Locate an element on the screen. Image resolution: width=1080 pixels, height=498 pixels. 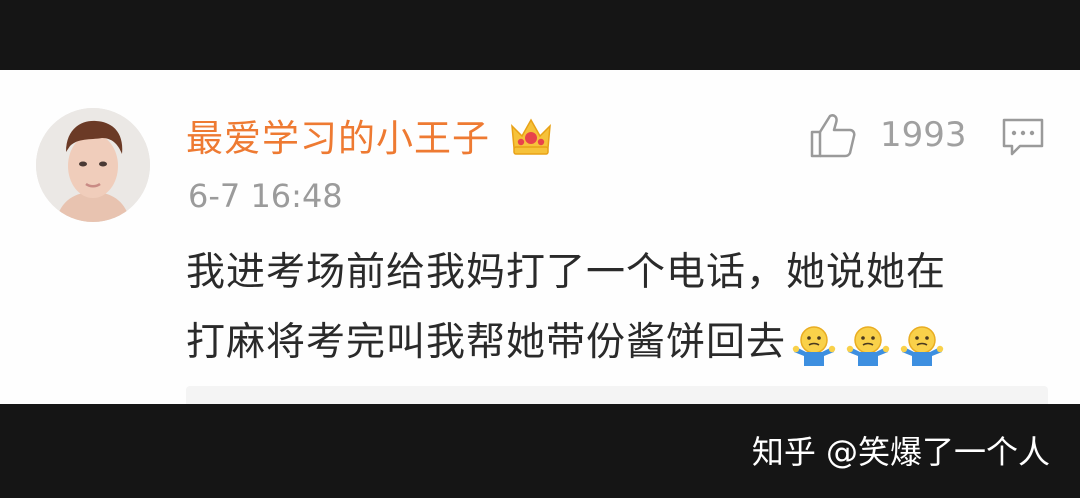
comment-line-1: 我进考场前给我妈打了一个电话，她说她在 is located at coordinates (566, 272).